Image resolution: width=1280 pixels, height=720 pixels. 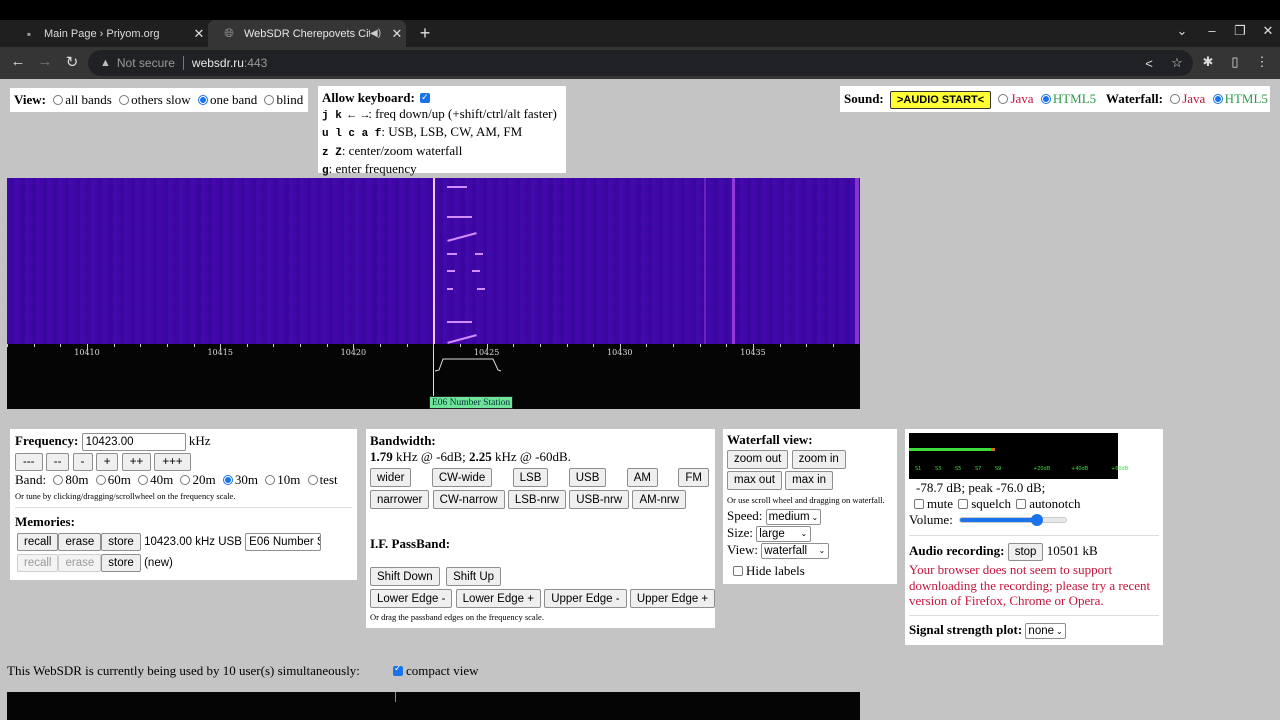 What do you see at coordinates (238, 479) in the screenshot?
I see `band-30m: 30m` at bounding box center [238, 479].